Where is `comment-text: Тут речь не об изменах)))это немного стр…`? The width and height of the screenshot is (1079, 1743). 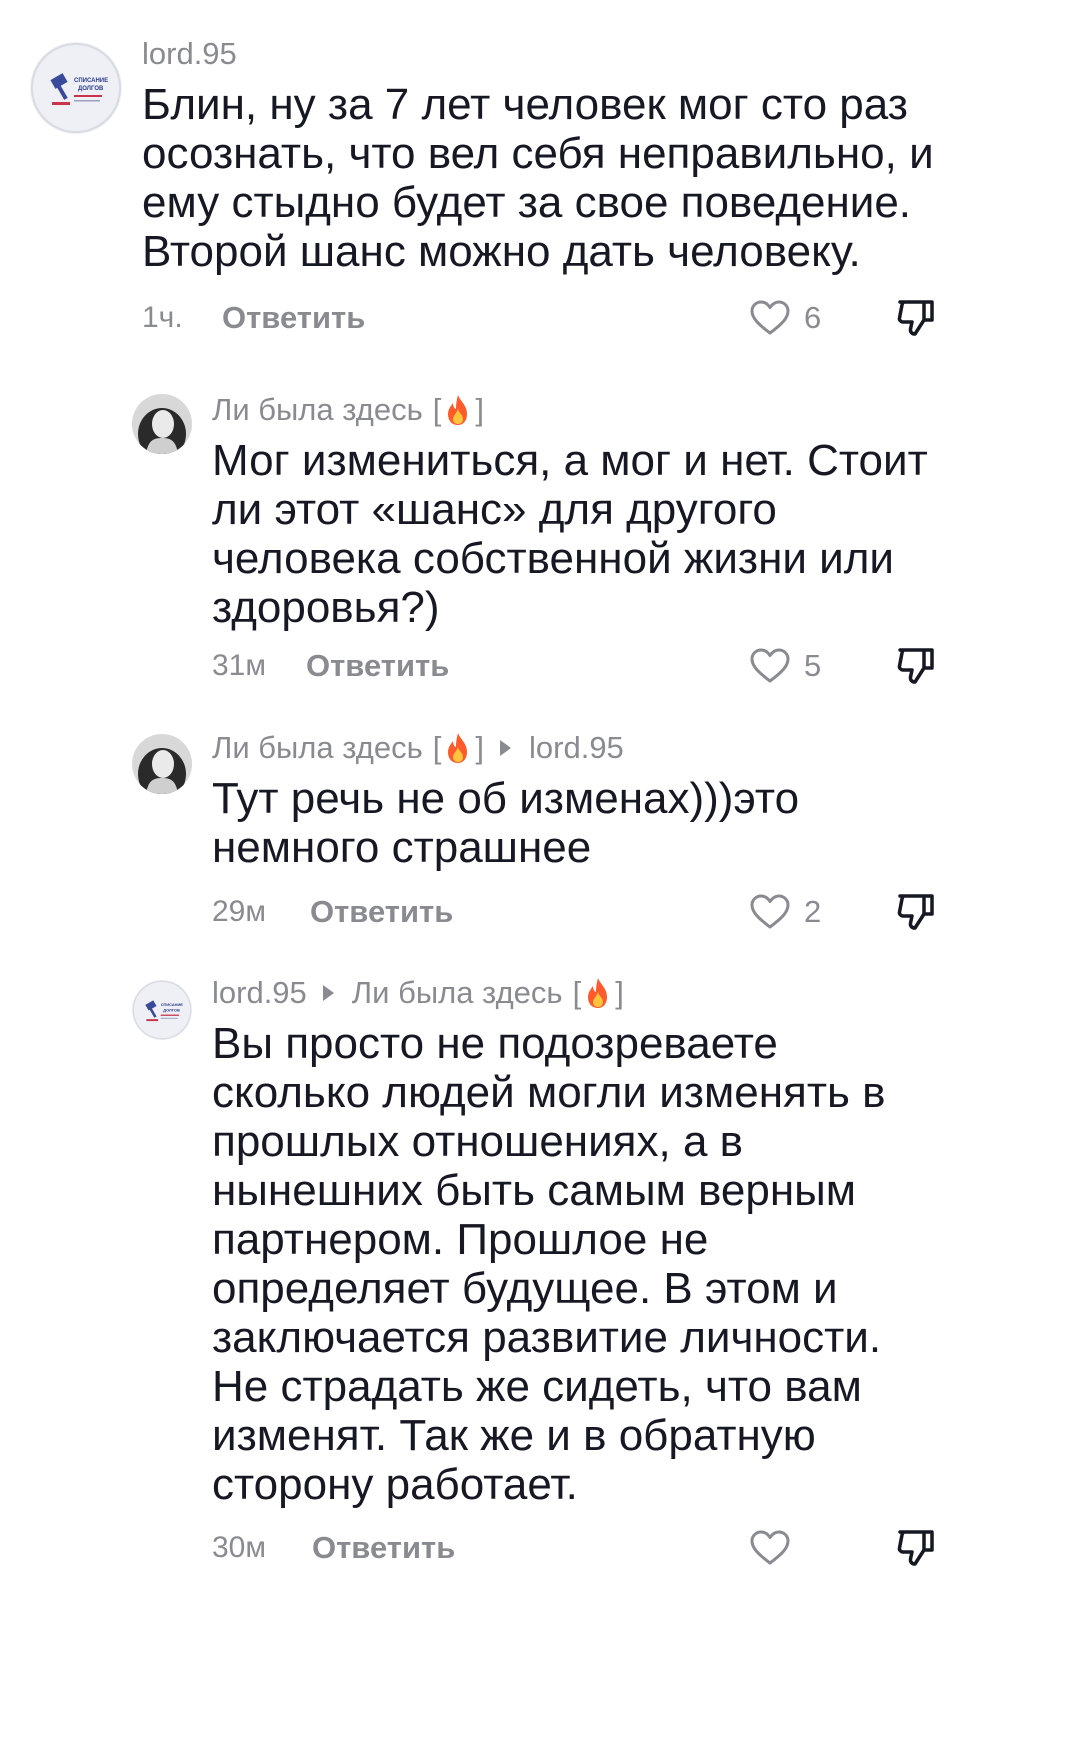
comment-text: Тут речь не об изменах)))это немного стр… is located at coordinates (632, 823).